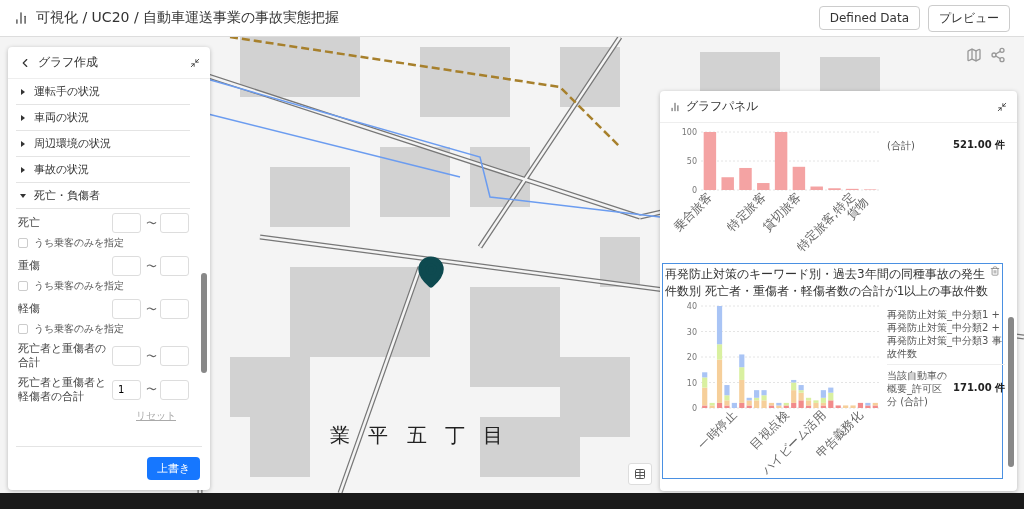 This screenshot has height=509, width=1024. Describe the element at coordinates (722, 106) in the screenshot. I see `panel-title: グラフパネル` at that location.